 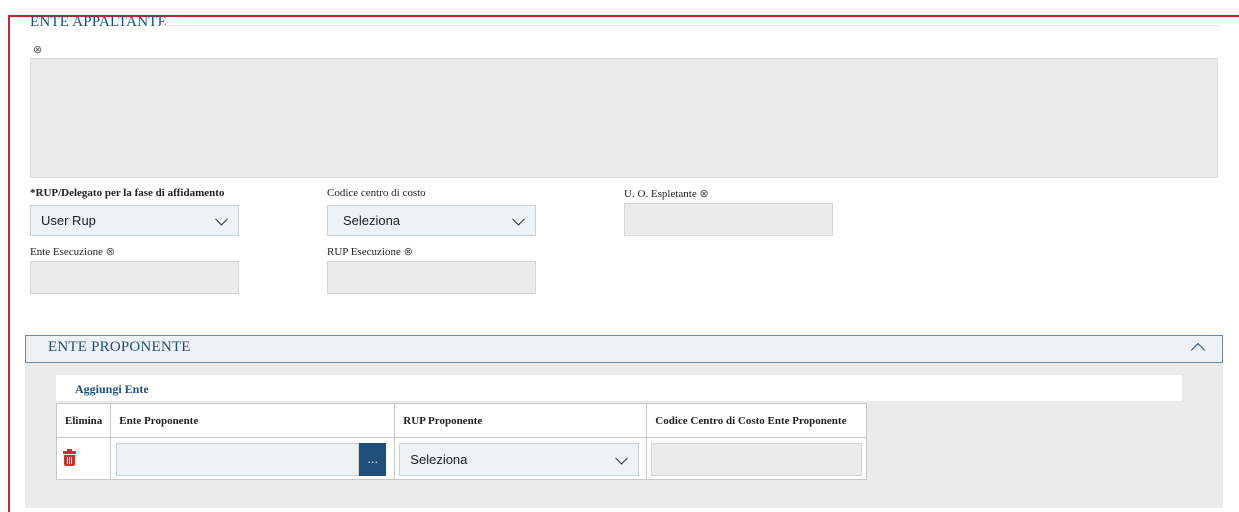 What do you see at coordinates (364, 252) in the screenshot?
I see `rup-esecuzione-label-text: RUP Esecuzione` at bounding box center [364, 252].